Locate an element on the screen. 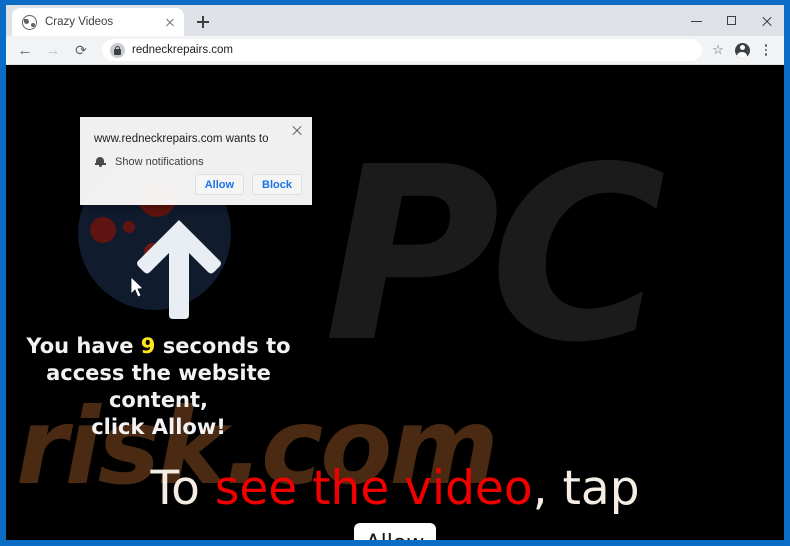 The width and height of the screenshot is (790, 546). bell-icon is located at coordinates (100, 161).